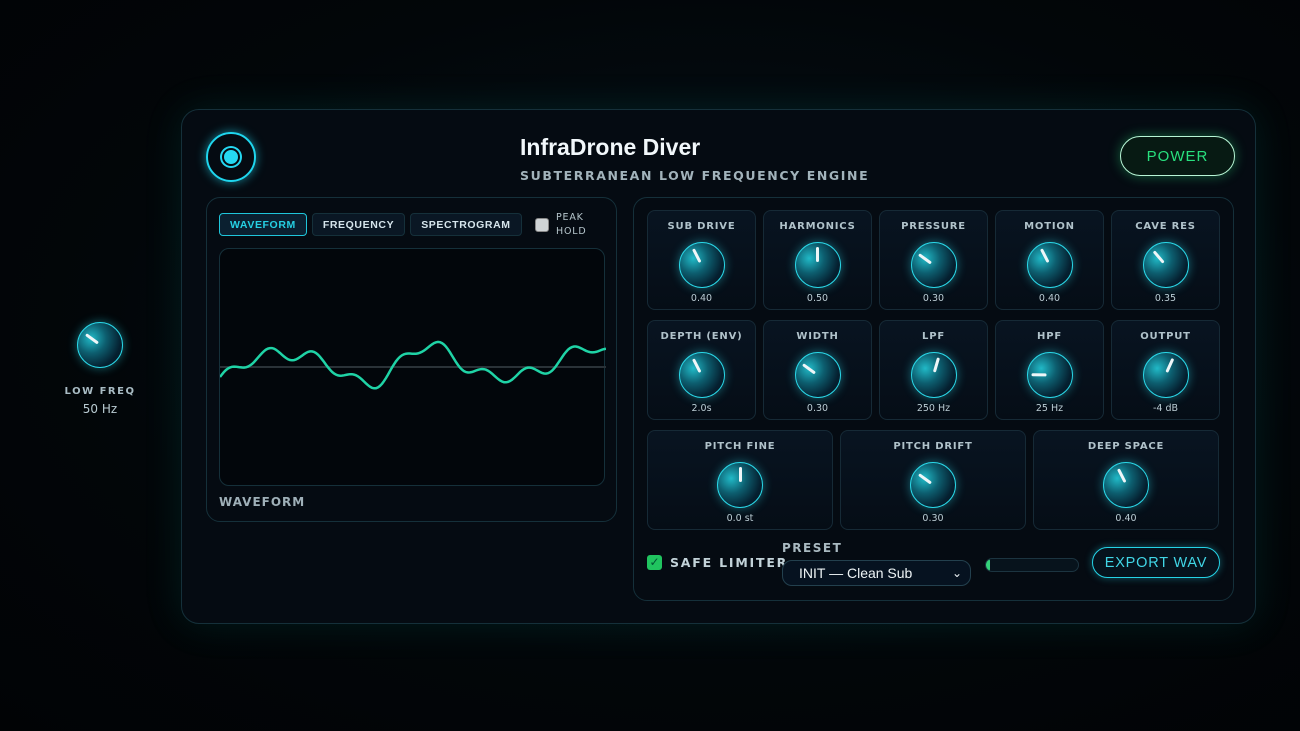 This screenshot has width=1300, height=731. I want to click on knob-value: 0.0 st, so click(740, 518).